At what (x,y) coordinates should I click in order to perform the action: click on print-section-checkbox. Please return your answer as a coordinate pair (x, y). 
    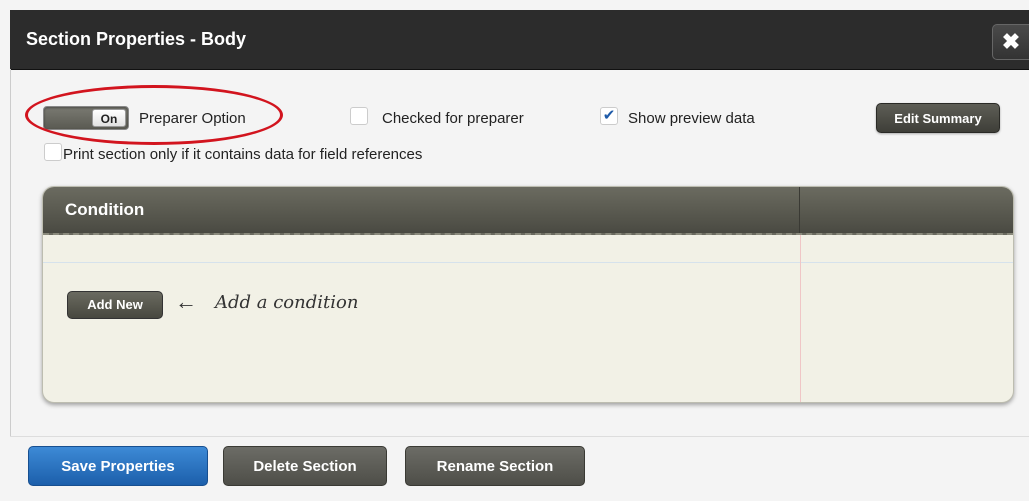
    Looking at the image, I should click on (53, 152).